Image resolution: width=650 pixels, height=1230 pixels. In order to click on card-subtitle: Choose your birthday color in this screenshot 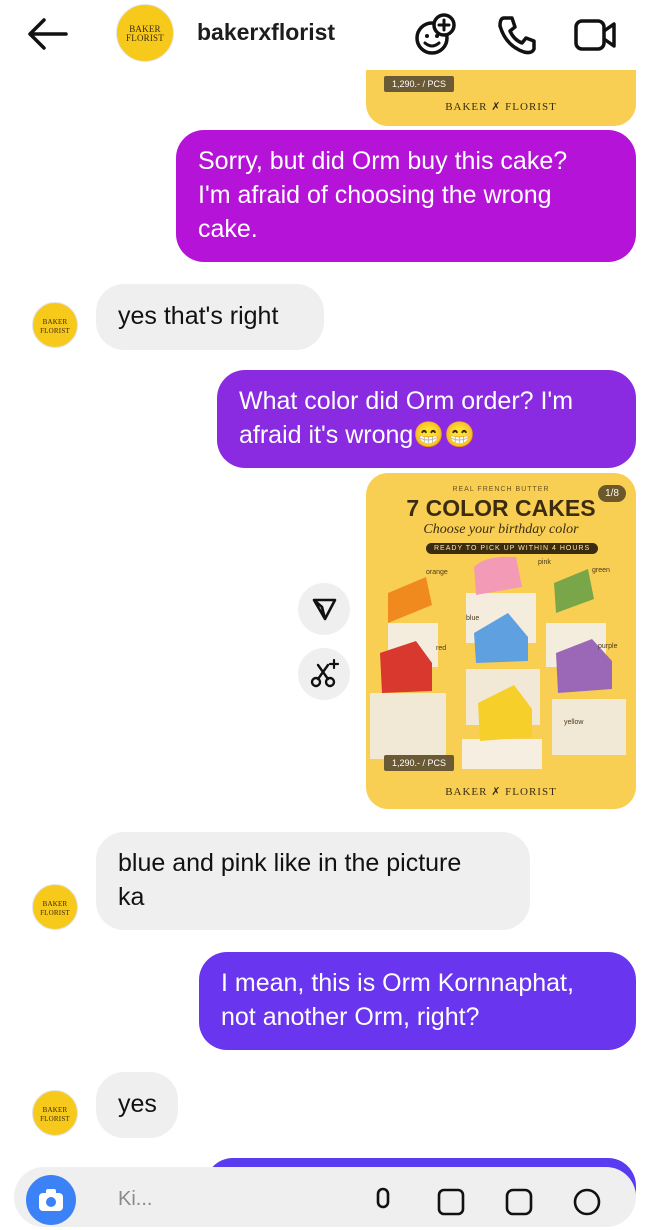, I will do `click(501, 529)`.